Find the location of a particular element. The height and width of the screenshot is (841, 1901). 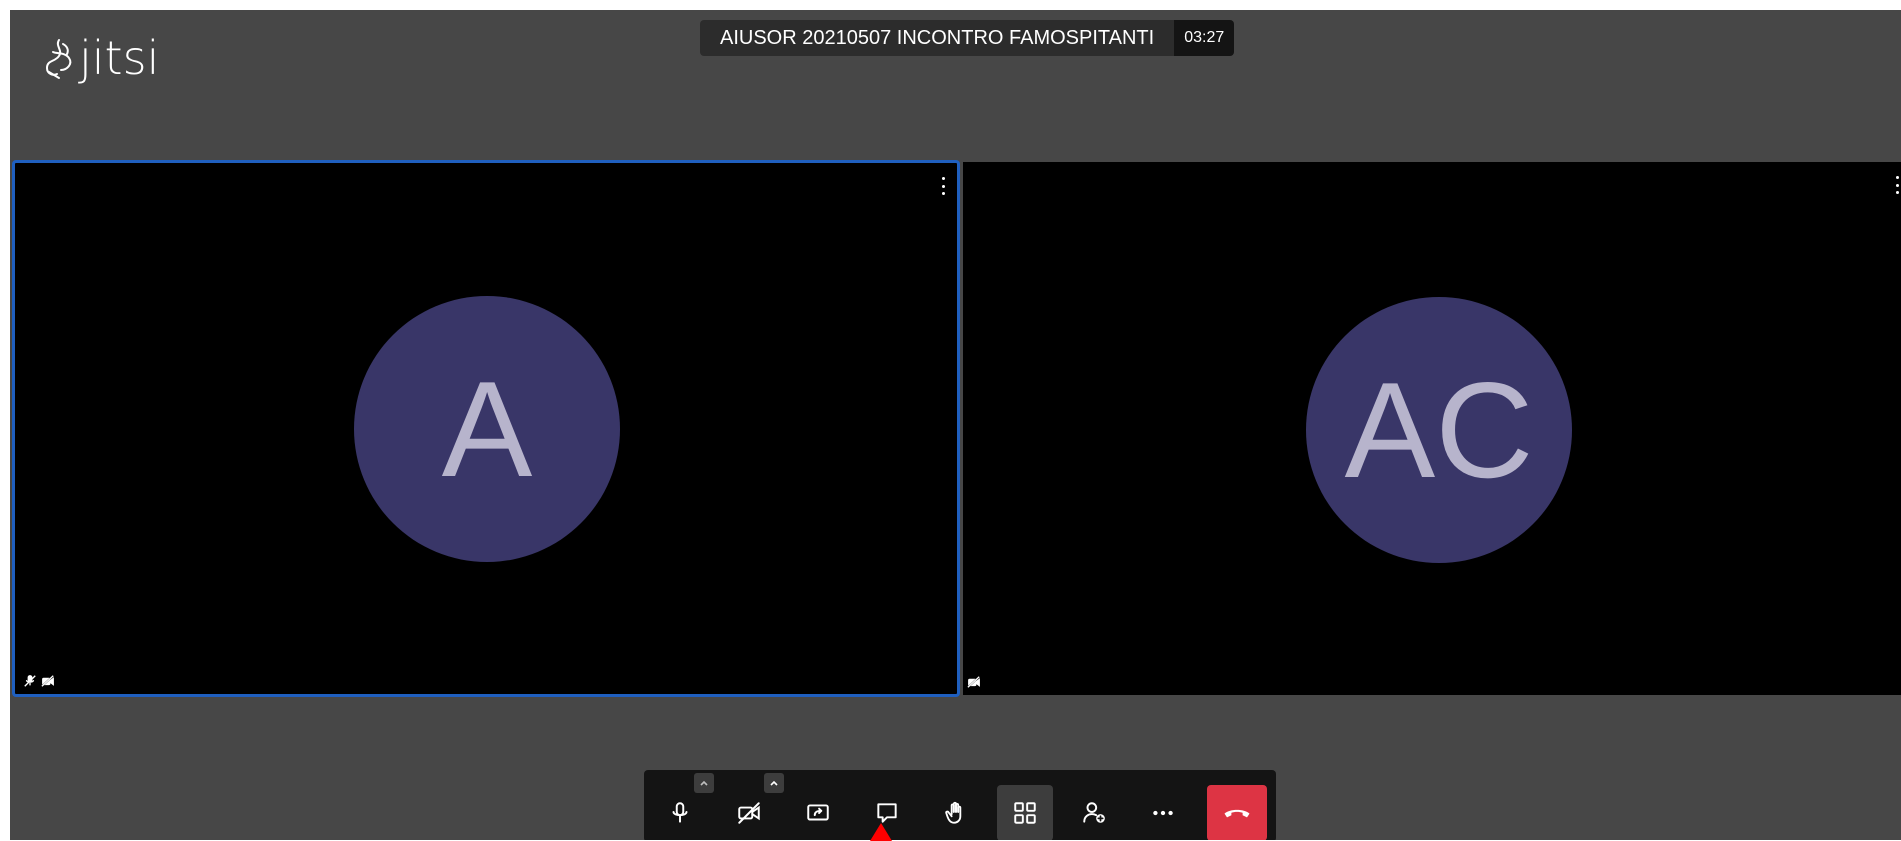

avatar: A is located at coordinates (487, 429).